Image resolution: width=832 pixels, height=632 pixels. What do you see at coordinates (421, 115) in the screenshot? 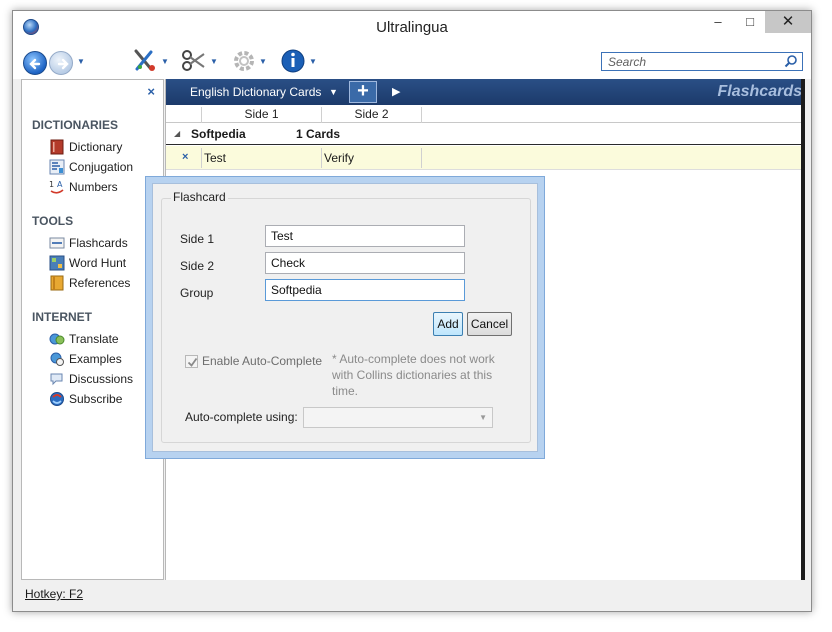
I see `column-divider` at bounding box center [421, 115].